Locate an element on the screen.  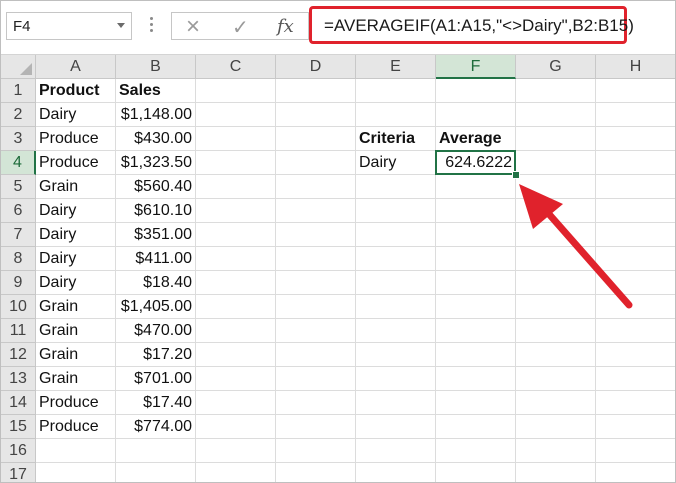
row-header-15: 15 is located at coordinates (18, 427).